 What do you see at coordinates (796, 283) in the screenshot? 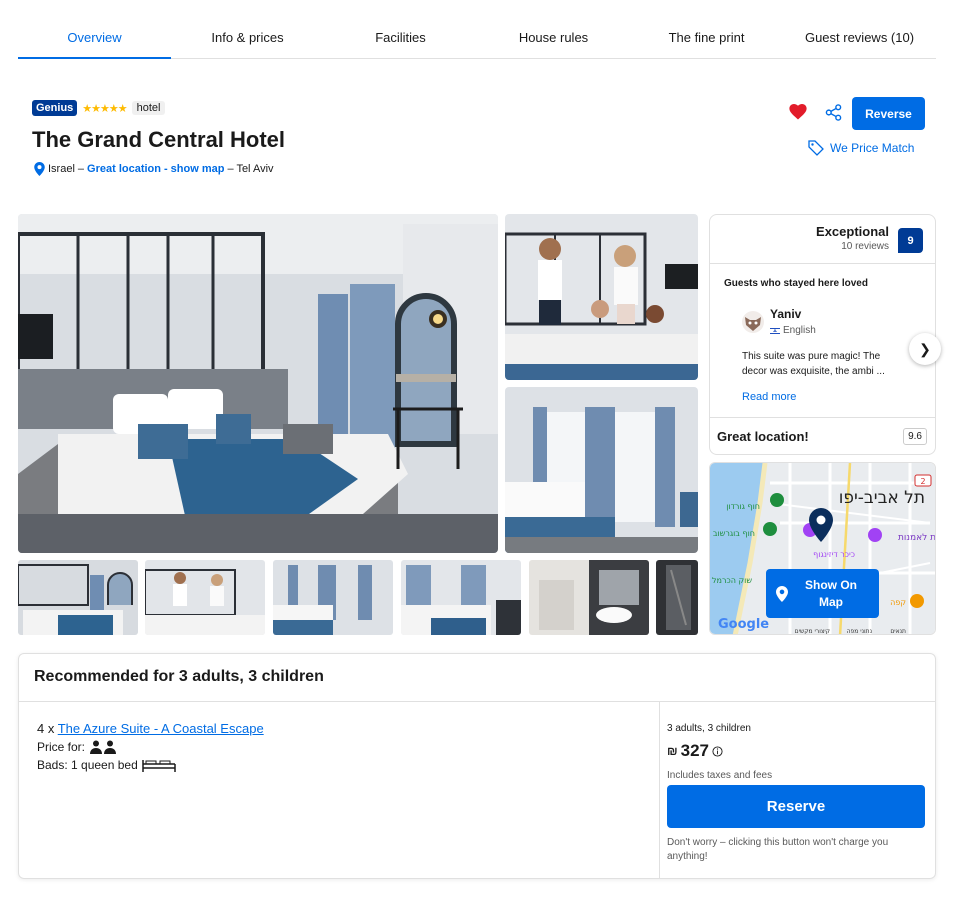
I see `guests-loved-heading: Guests who stayed here loved` at bounding box center [796, 283].